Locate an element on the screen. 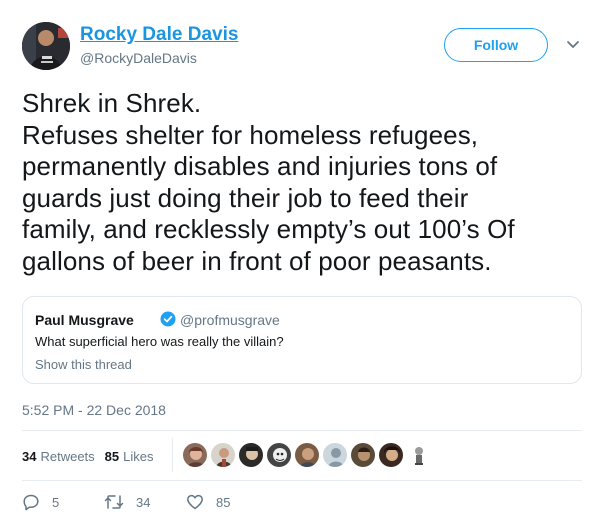 The image size is (611, 532). tweet-text-line: Refuses shelter for homeless refugees, is located at coordinates (250, 134).